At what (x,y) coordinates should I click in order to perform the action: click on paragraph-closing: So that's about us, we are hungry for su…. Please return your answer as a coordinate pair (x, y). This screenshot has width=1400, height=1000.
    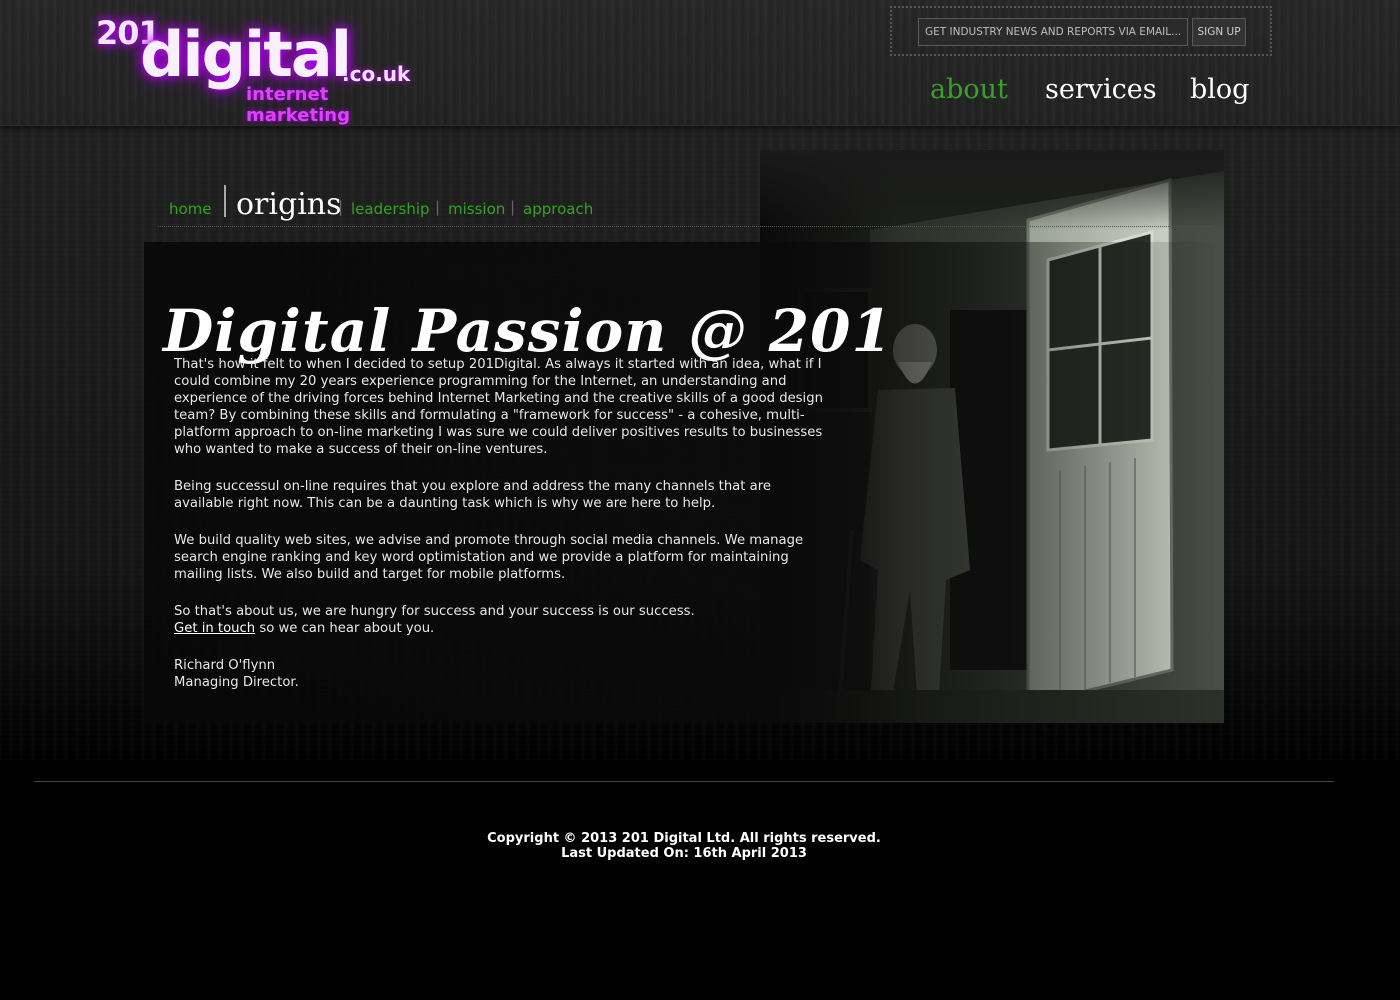
    Looking at the image, I should click on (499, 620).